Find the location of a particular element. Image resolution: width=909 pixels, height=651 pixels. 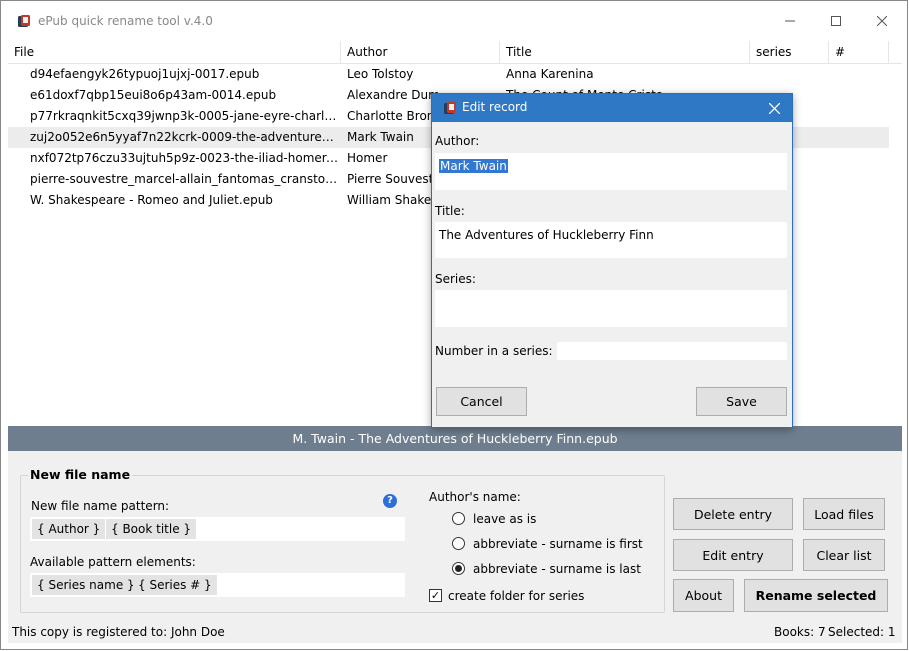

column-header-file: File is located at coordinates (174, 52).